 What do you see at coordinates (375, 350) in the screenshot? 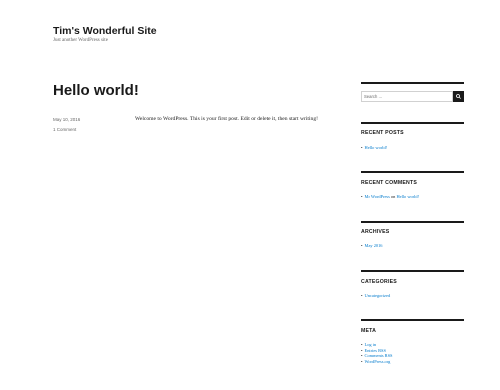
I see `meta-entries-rss-link: Entries RSS` at bounding box center [375, 350].